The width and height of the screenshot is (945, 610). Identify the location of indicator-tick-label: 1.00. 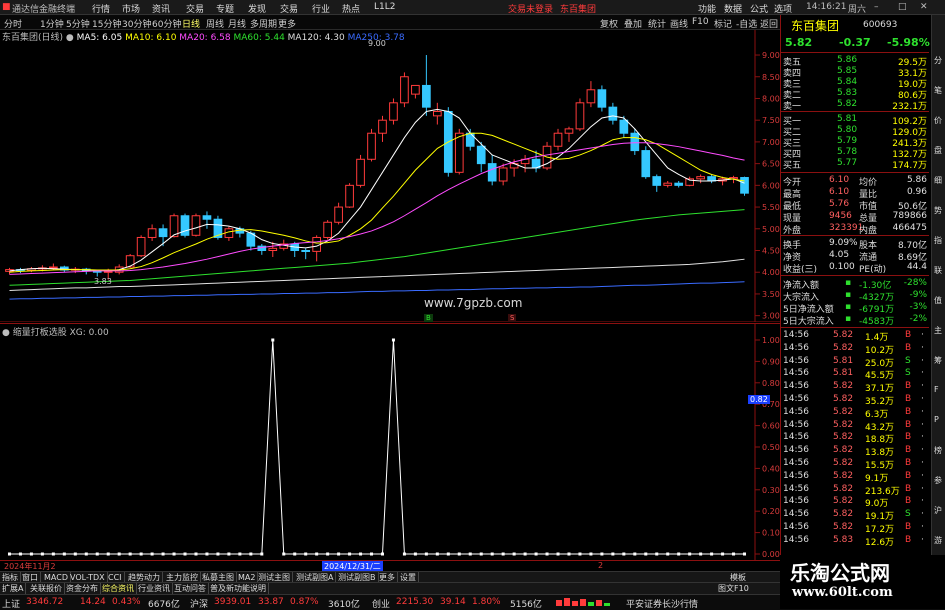
(771, 340).